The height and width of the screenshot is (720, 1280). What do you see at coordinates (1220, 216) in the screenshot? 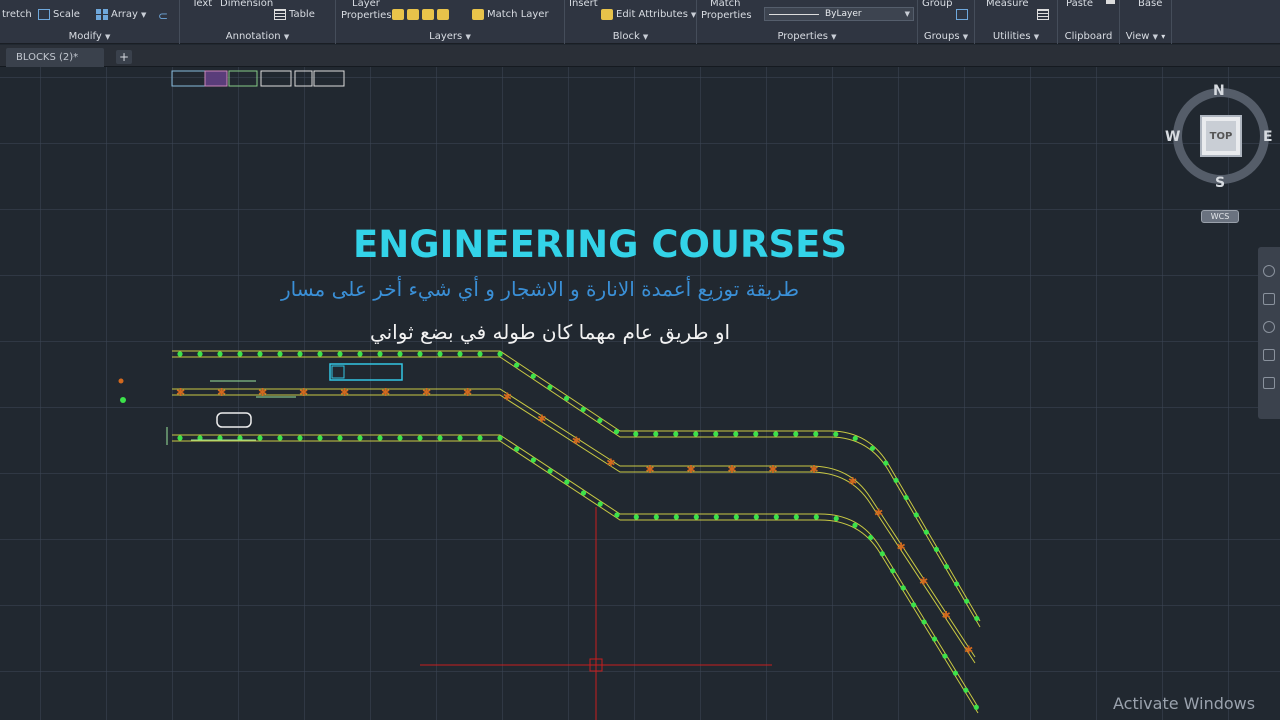
I see `wcs-menu: WCS` at bounding box center [1220, 216].